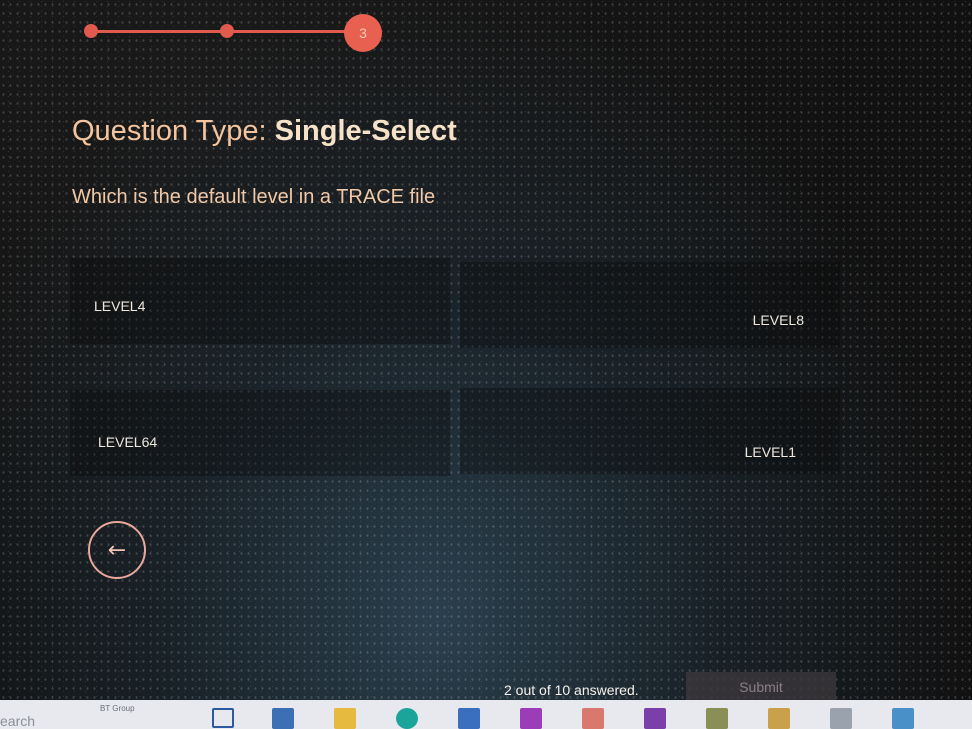  I want to click on answer-option-level1: LEVEL1, so click(650, 431).